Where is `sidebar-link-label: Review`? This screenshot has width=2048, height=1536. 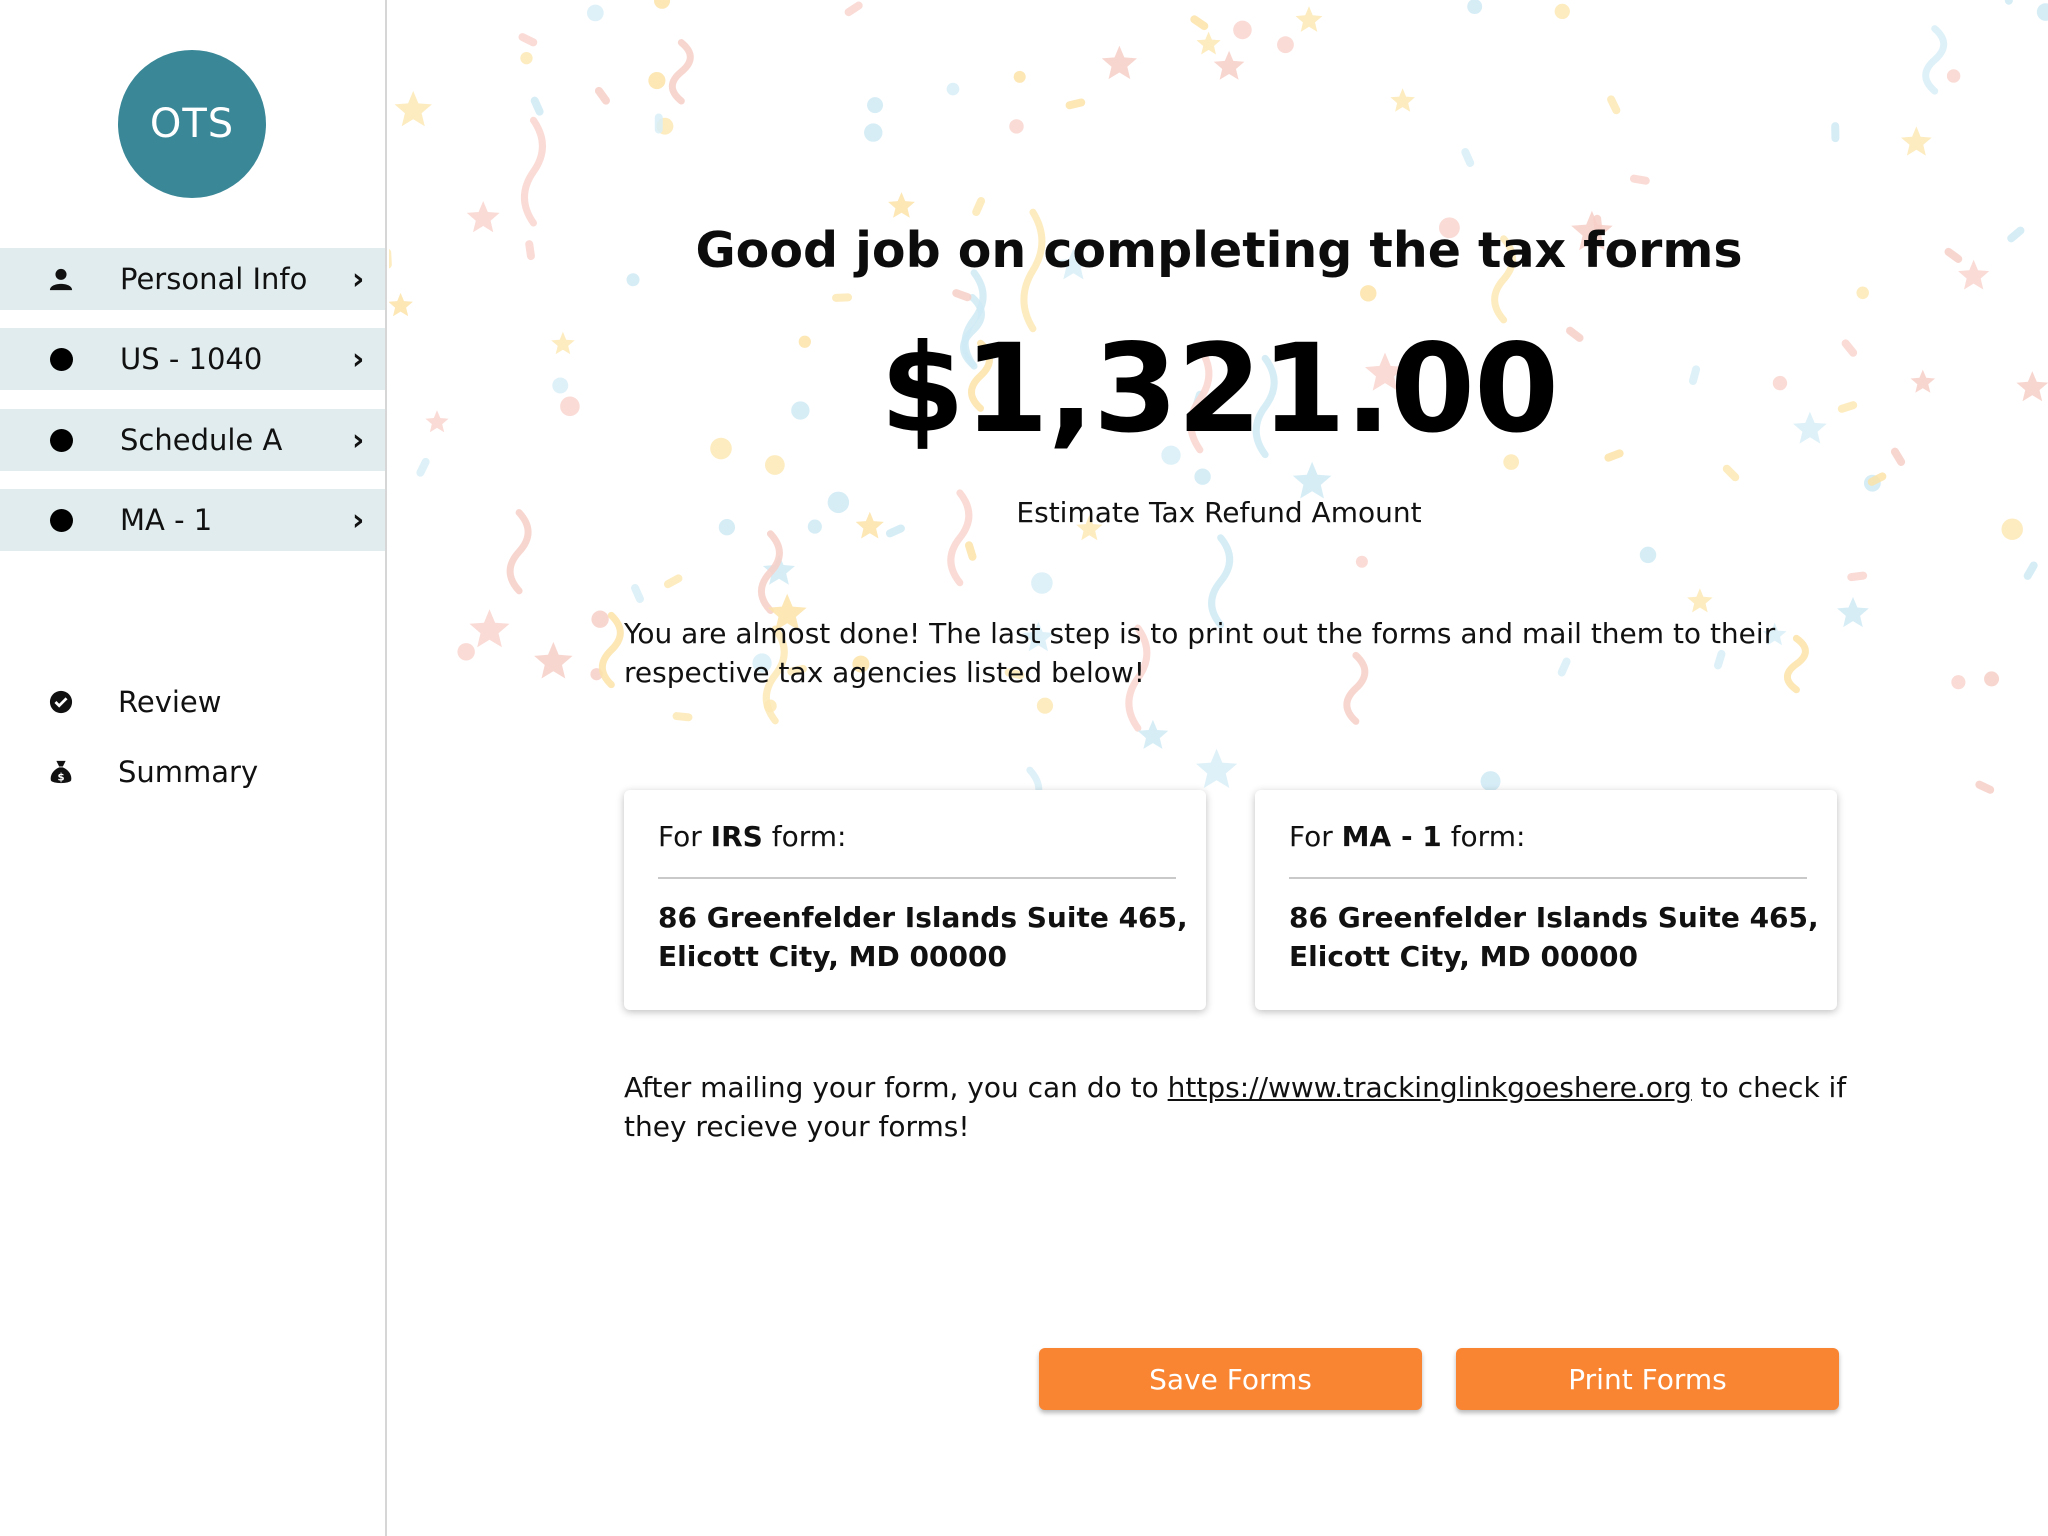 sidebar-link-label: Review is located at coordinates (170, 702).